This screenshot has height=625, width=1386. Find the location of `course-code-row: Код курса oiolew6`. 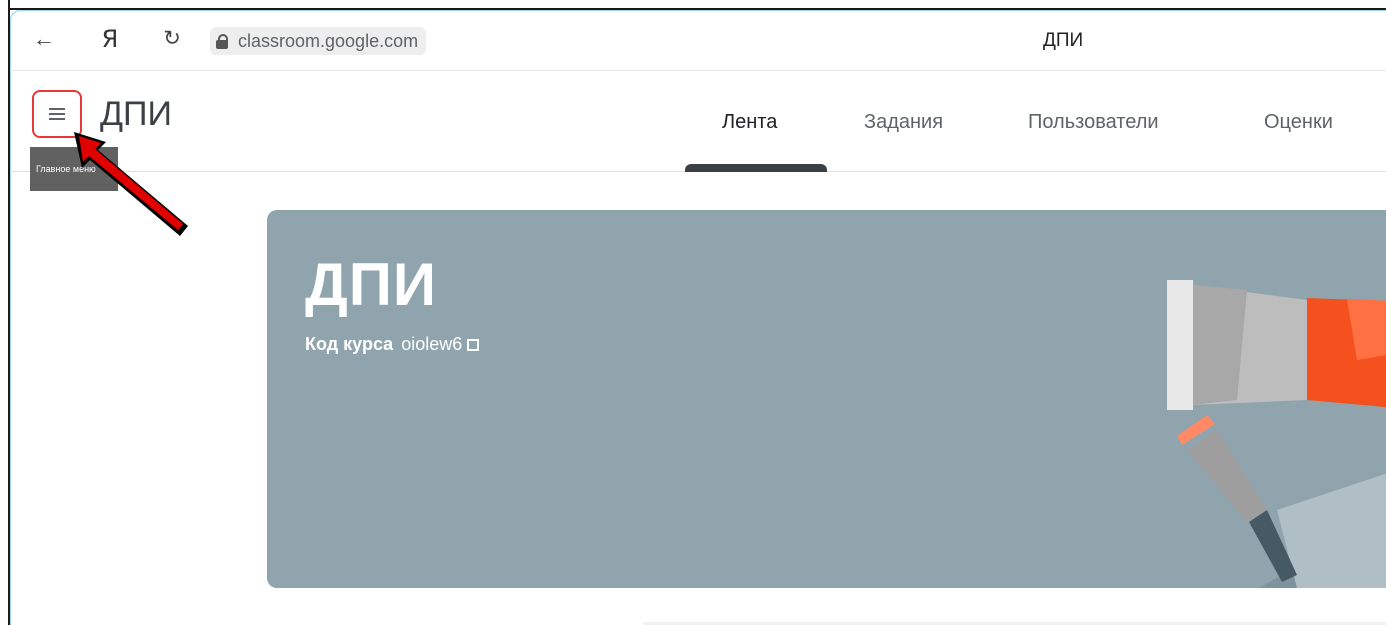

course-code-row: Код курса oiolew6 is located at coordinates (392, 344).